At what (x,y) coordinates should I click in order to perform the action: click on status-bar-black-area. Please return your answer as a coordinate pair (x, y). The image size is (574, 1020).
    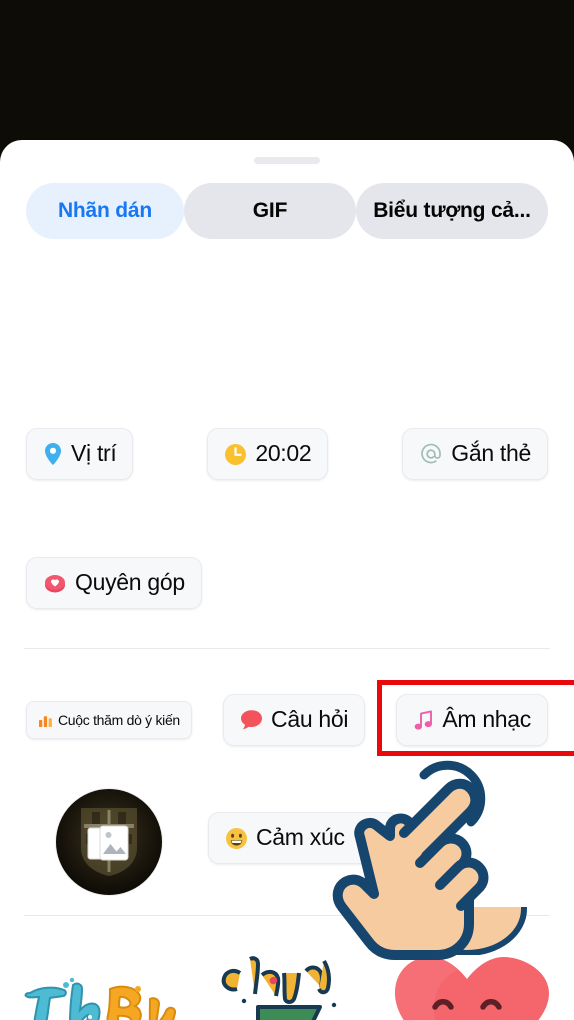
    Looking at the image, I should click on (287, 73).